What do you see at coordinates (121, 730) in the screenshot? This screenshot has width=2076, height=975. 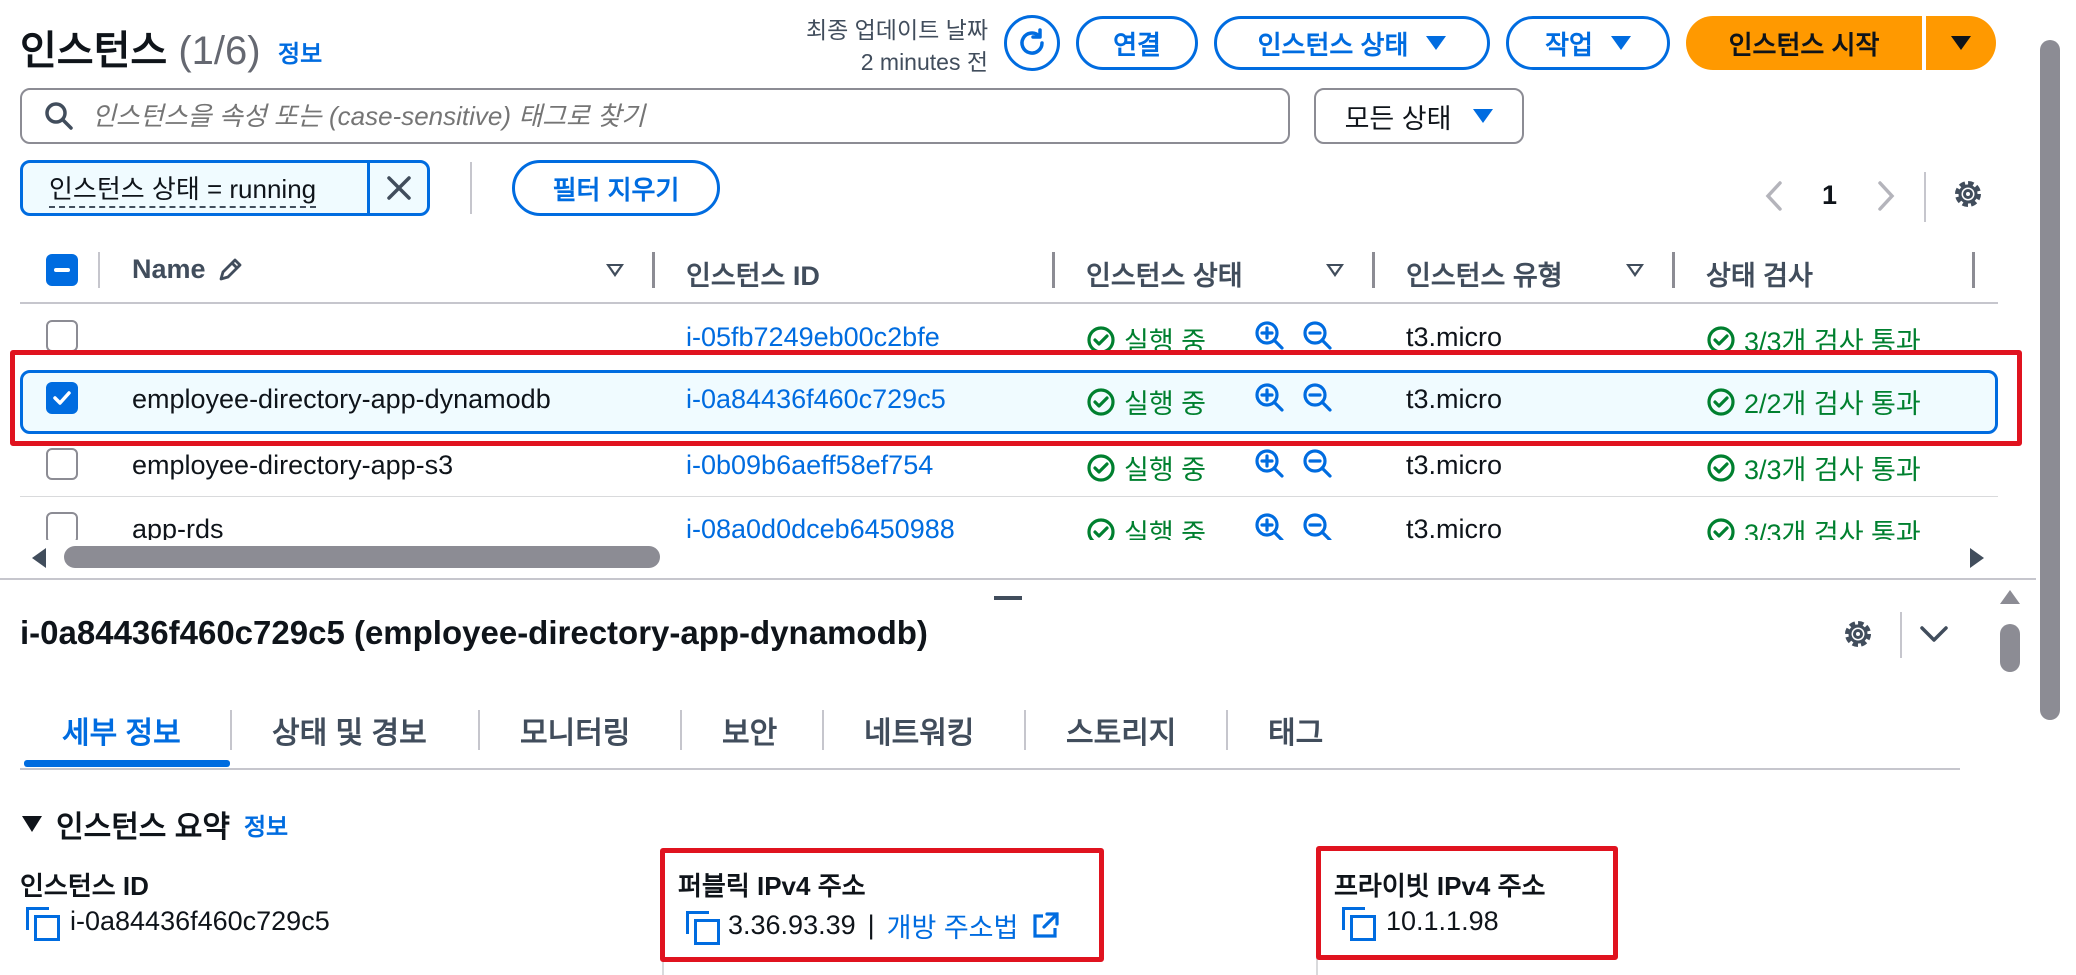 I see `tab-details: 세부 정보` at bounding box center [121, 730].